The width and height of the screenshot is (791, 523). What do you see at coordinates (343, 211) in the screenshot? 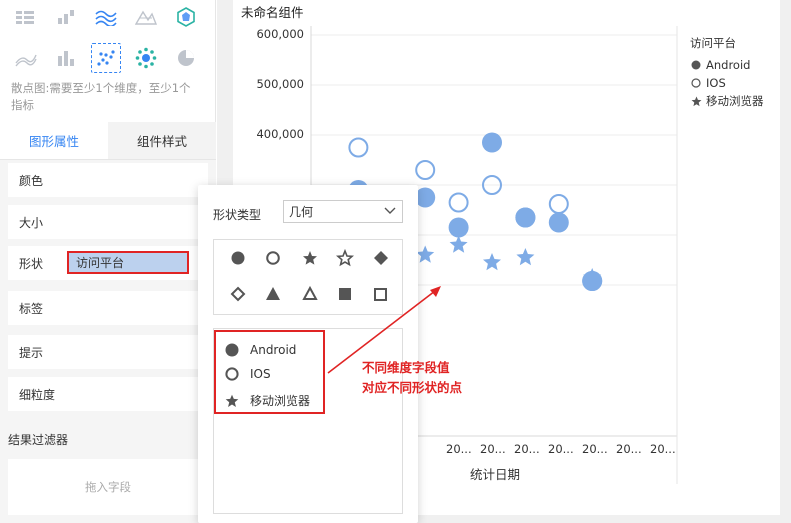
I see `shape-type-select: 几何` at bounding box center [343, 211].